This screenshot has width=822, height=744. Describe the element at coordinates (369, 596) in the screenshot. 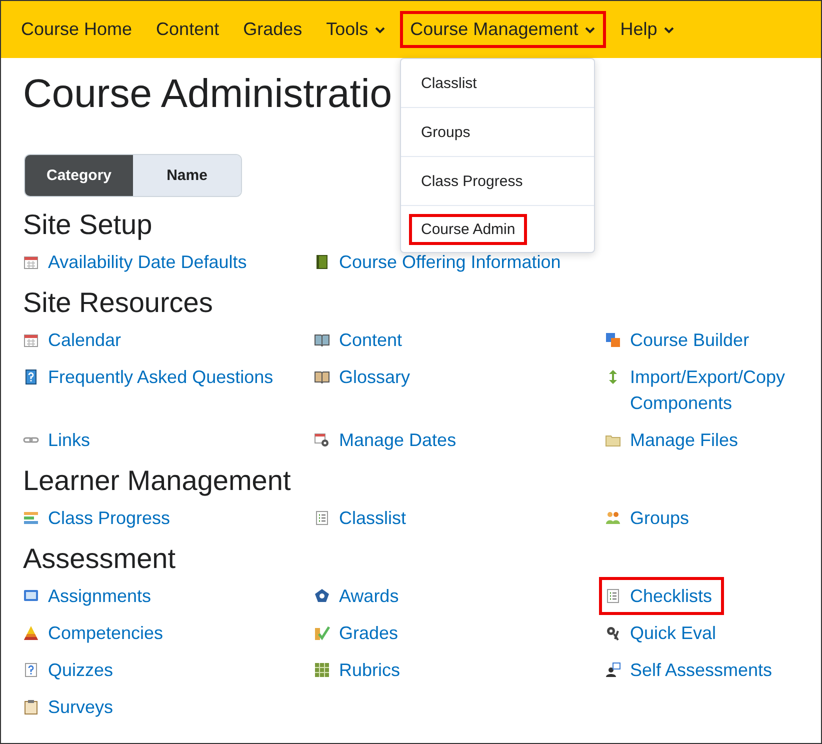

I see `admin-link: Awards` at that location.